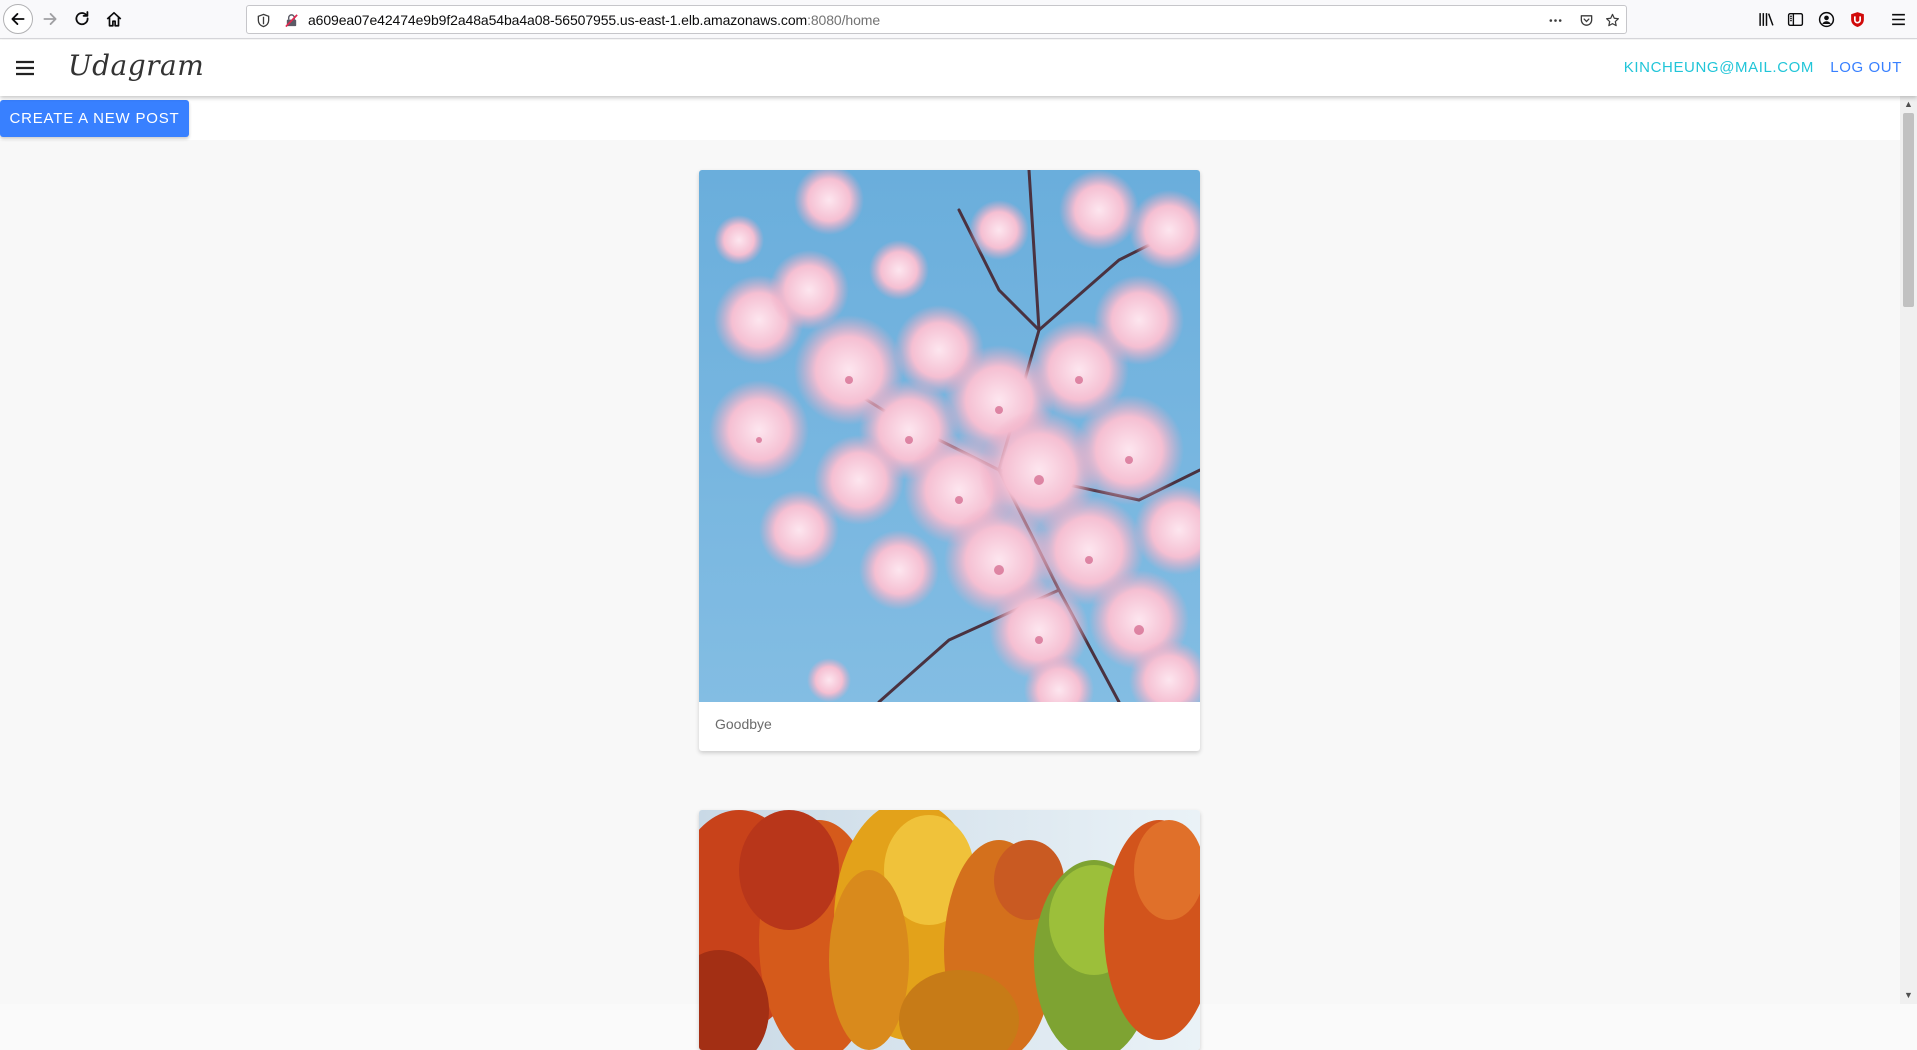 This screenshot has width=1917, height=1050. Describe the element at coordinates (958, 118) in the screenshot. I see `feed-header: CREATE A NEW POST` at that location.